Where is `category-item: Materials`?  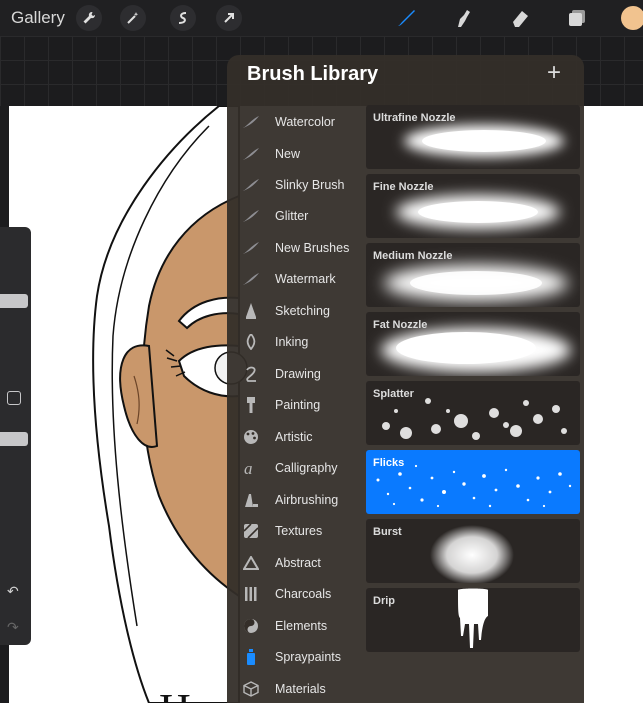
category-item: Materials is located at coordinates (294, 688).